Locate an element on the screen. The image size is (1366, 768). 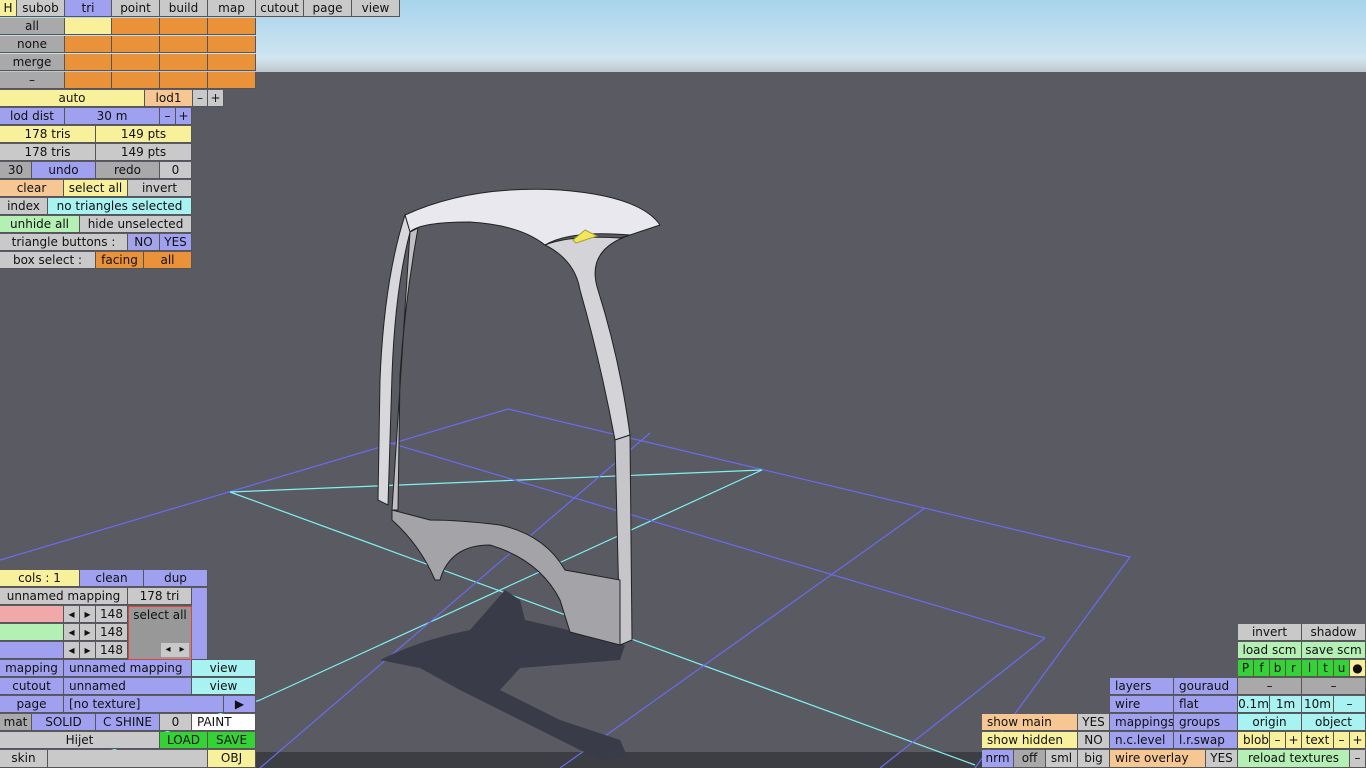
lod-minus-button: – is located at coordinates (200, 98).